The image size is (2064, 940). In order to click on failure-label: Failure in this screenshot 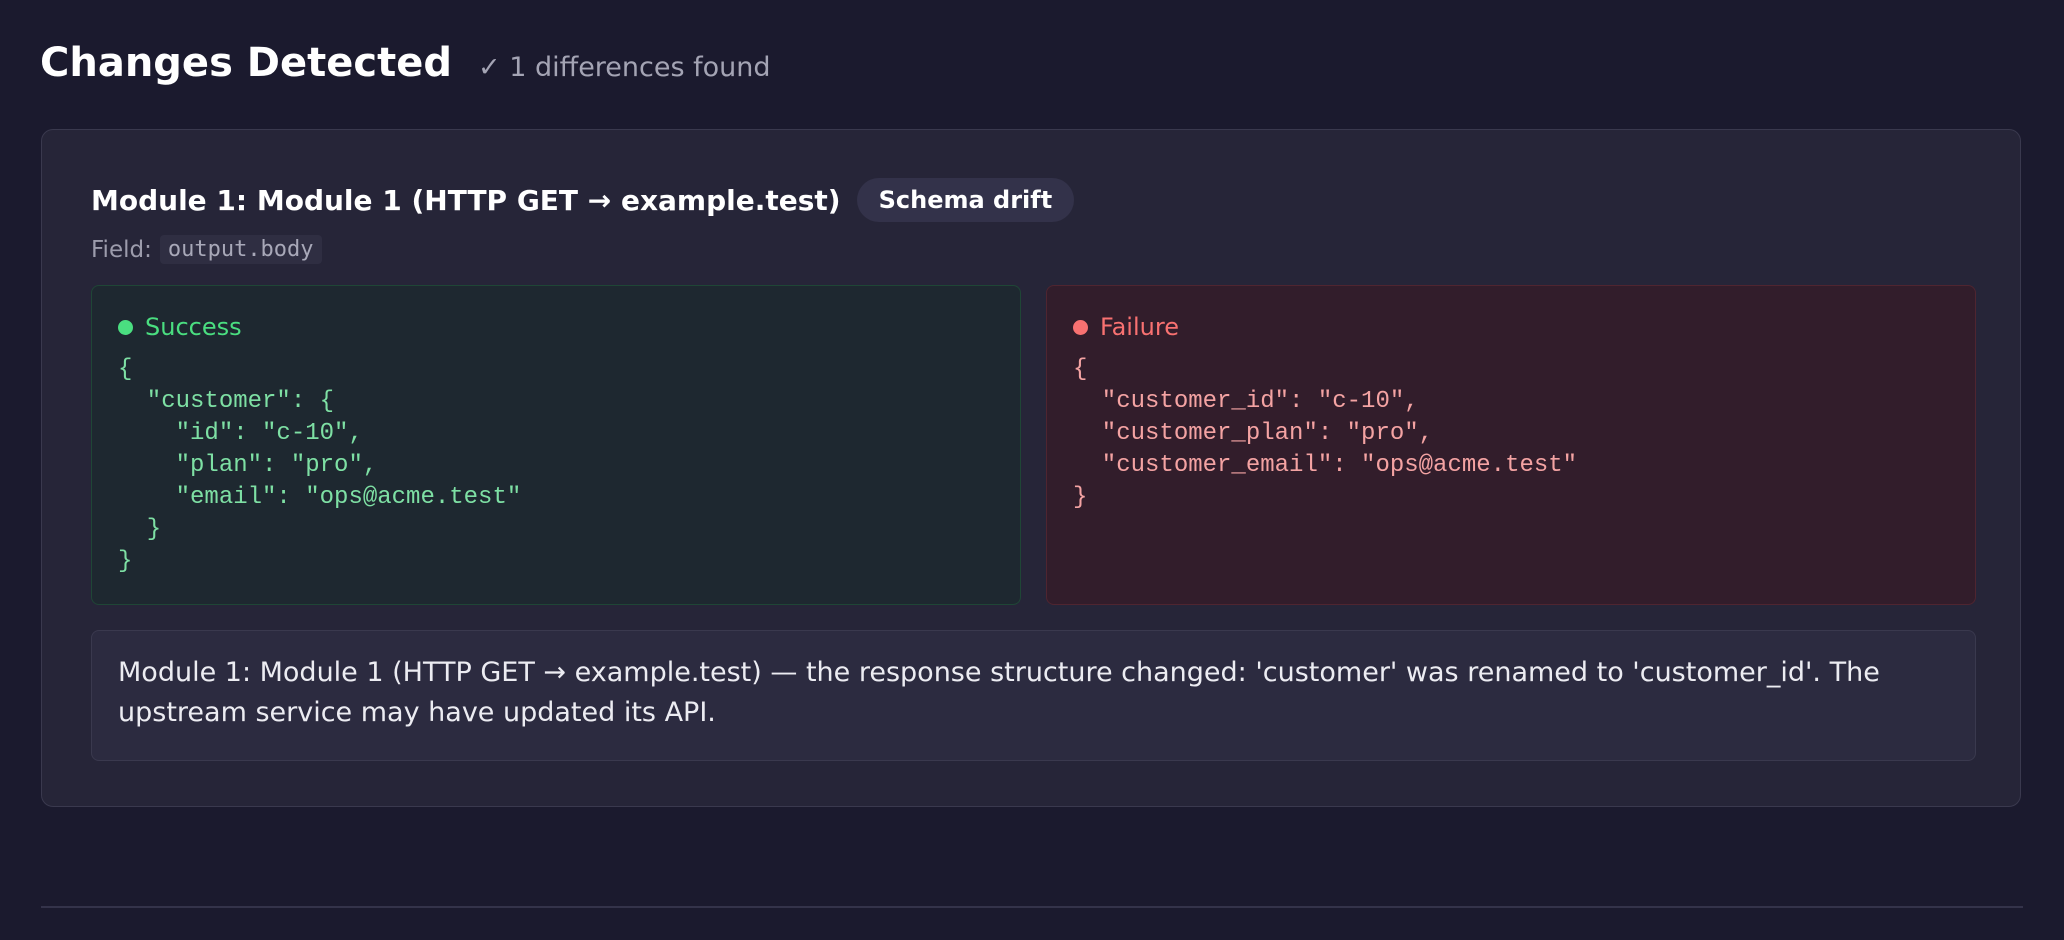, I will do `click(1139, 327)`.